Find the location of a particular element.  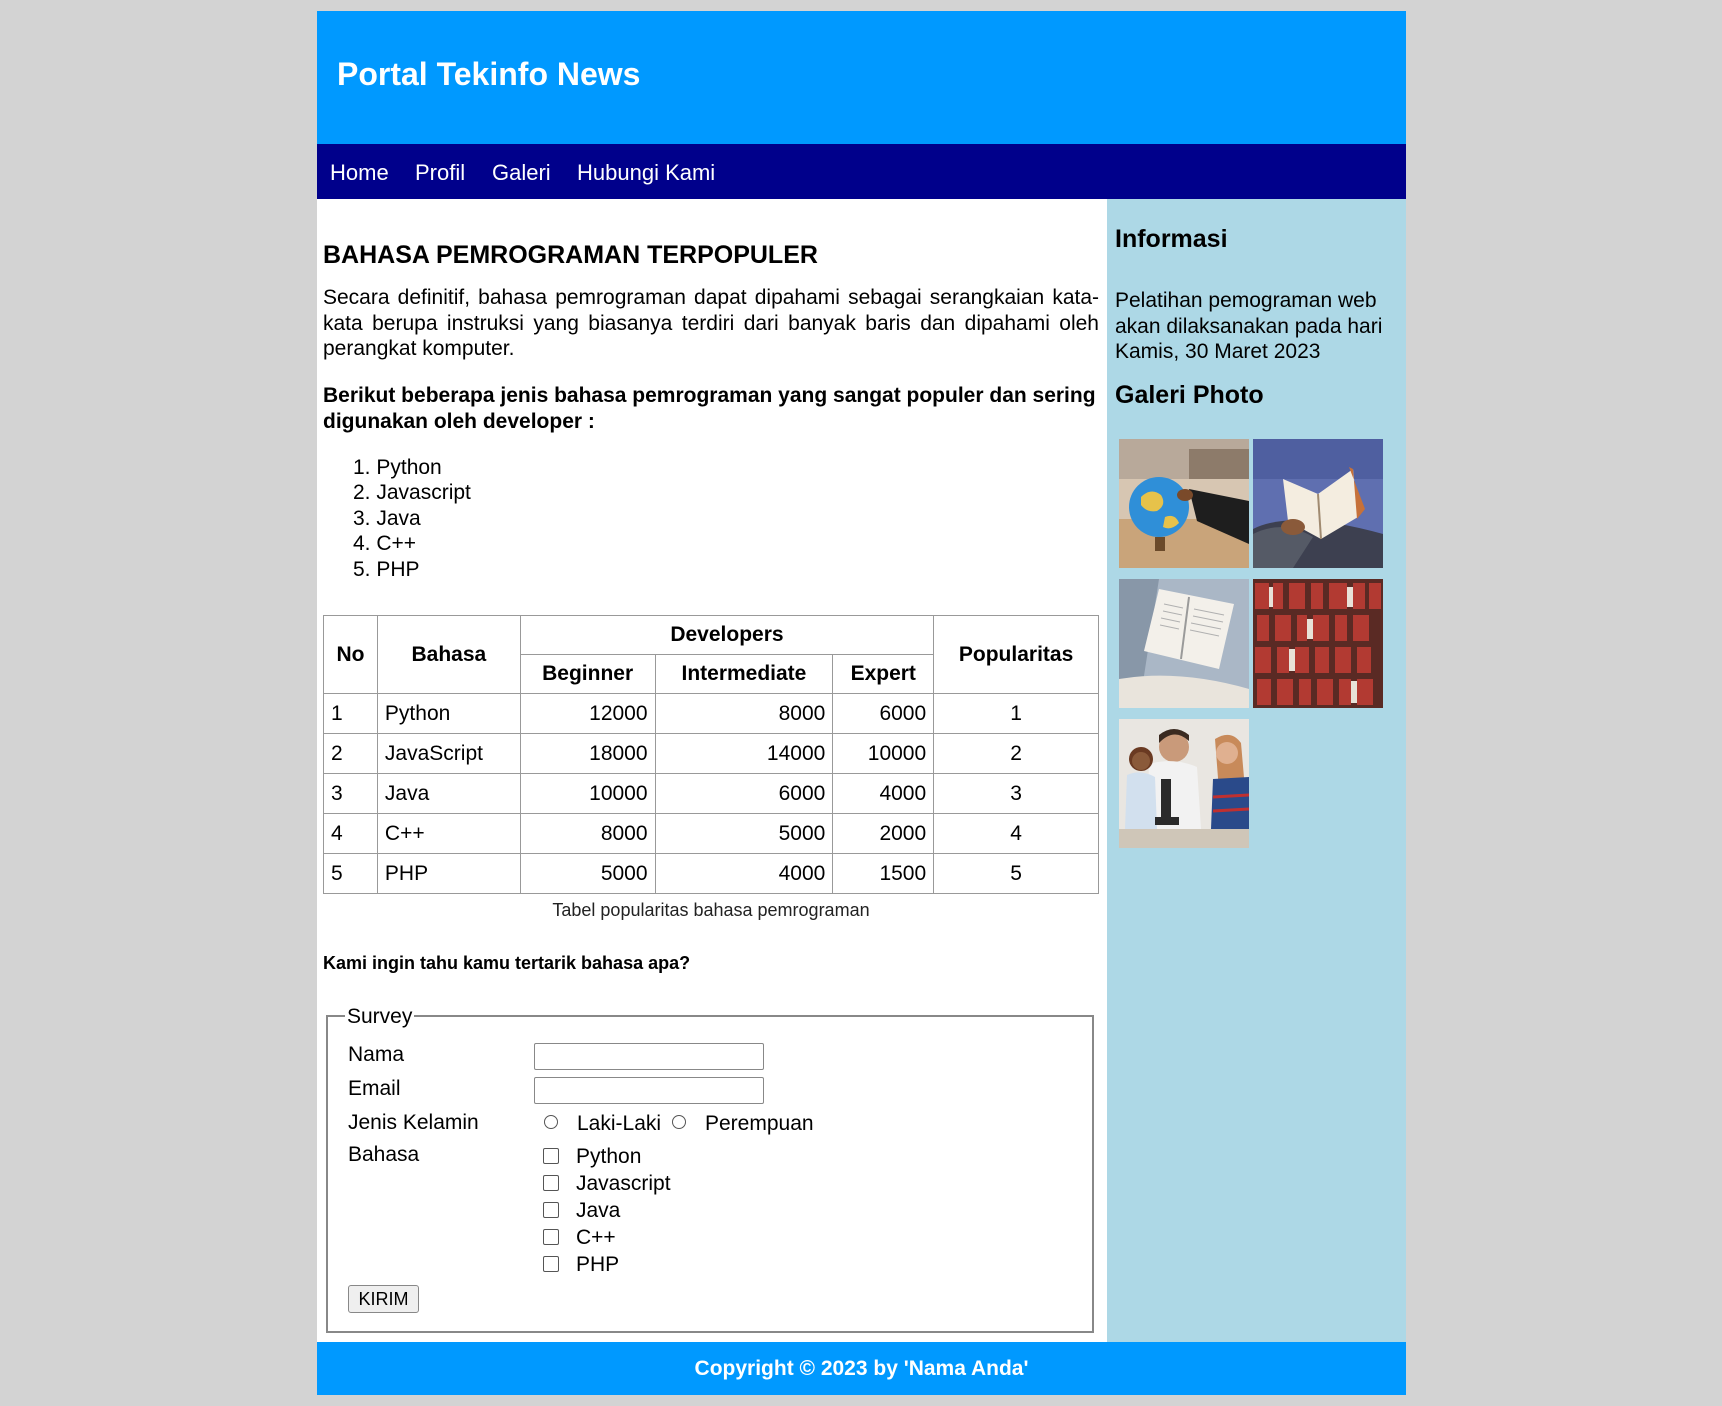

bookshelf-photo is located at coordinates (1318, 643).